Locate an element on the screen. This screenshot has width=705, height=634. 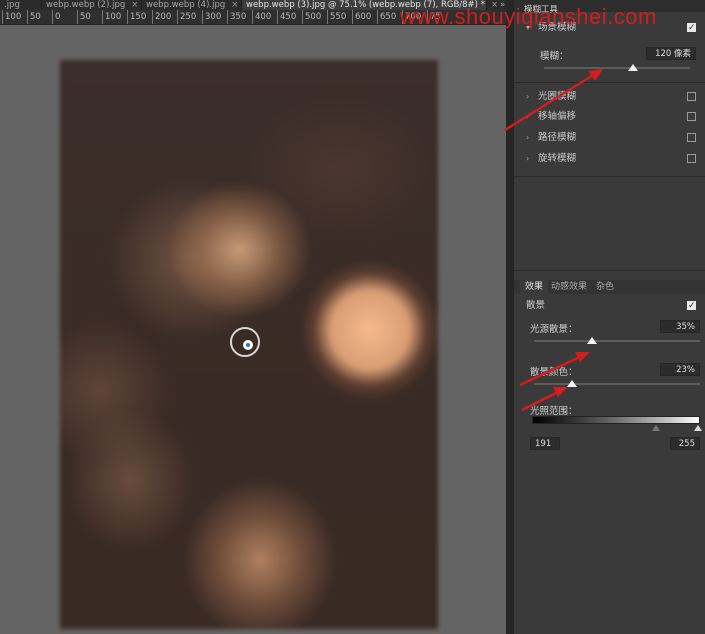
blur-amount-track is located at coordinates (617, 68).